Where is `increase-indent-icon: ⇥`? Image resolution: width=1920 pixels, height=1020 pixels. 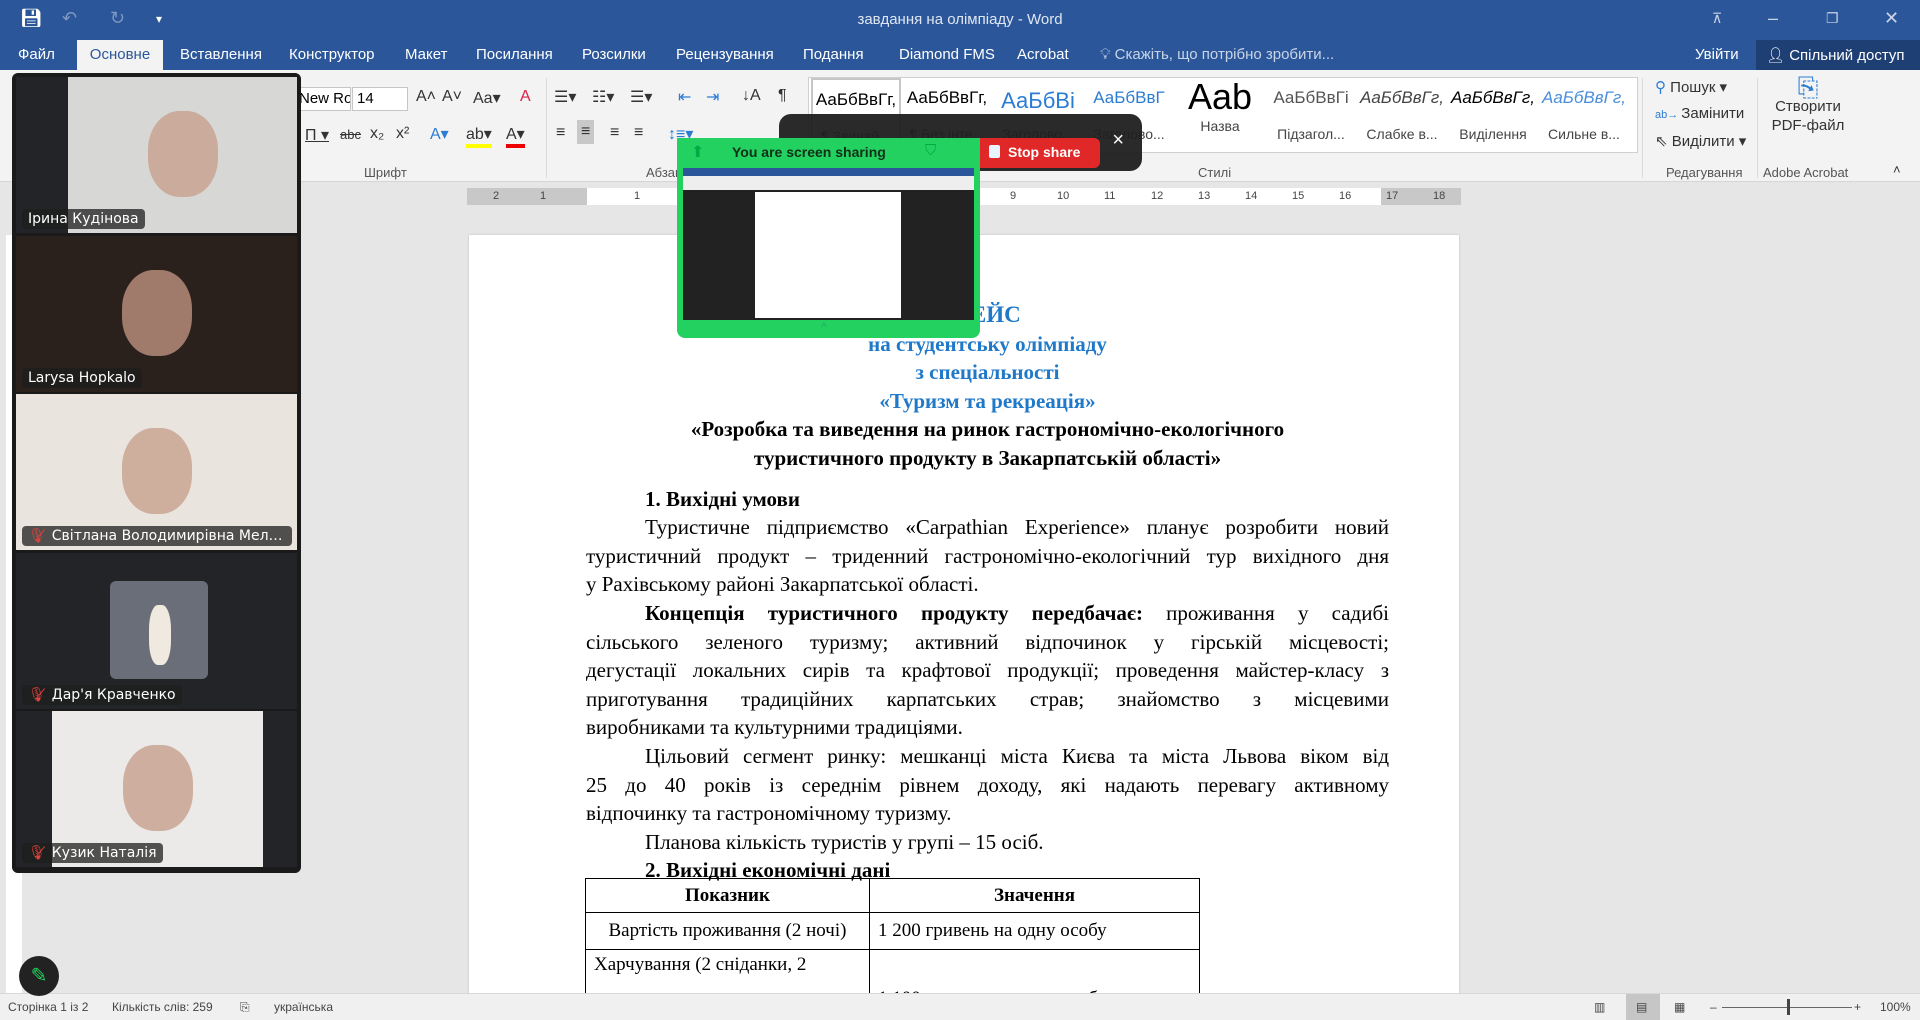
increase-indent-icon: ⇥ is located at coordinates (712, 97).